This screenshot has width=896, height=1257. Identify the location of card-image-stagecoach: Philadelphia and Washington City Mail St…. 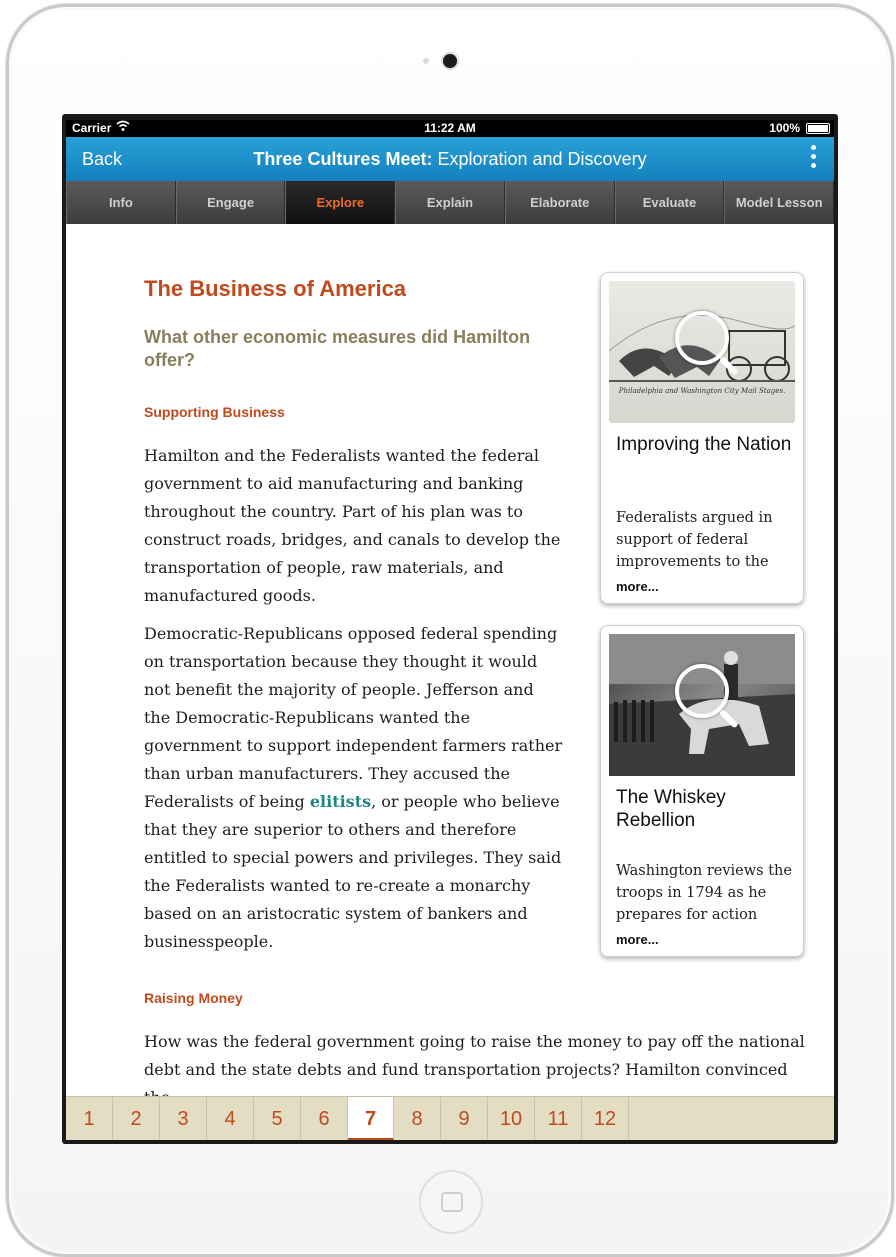
(702, 352).